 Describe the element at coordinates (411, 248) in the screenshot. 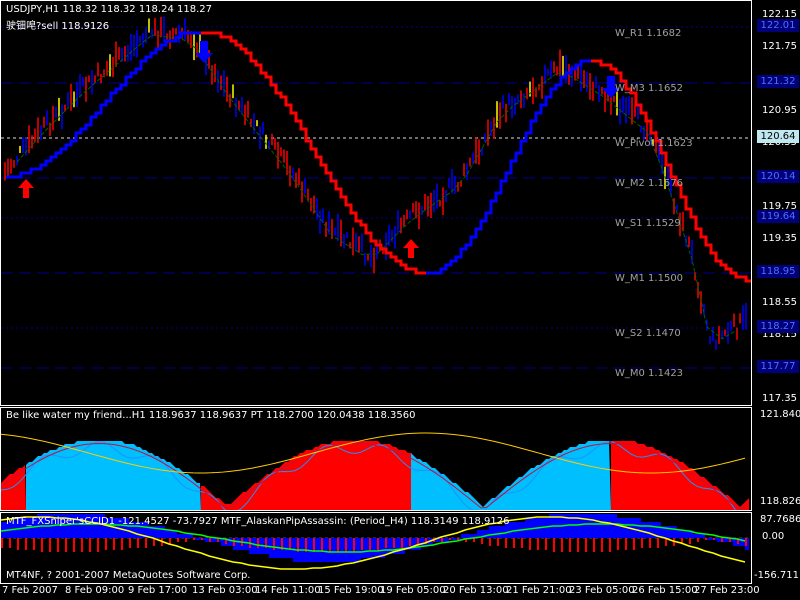

I see `buy-arrow-icon` at that location.